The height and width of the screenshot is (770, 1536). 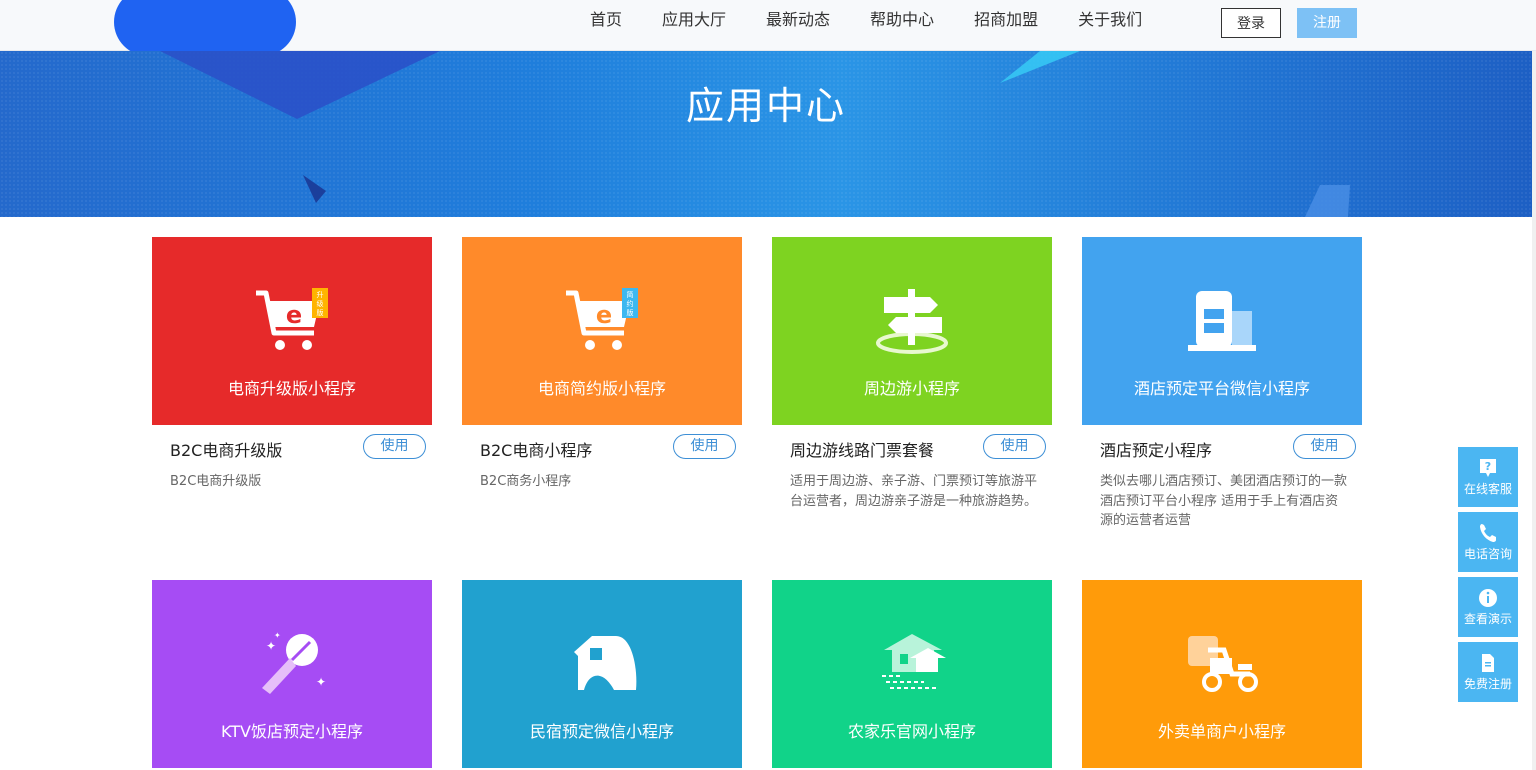 What do you see at coordinates (1487, 489) in the screenshot?
I see `side-label: 在线客服` at bounding box center [1487, 489].